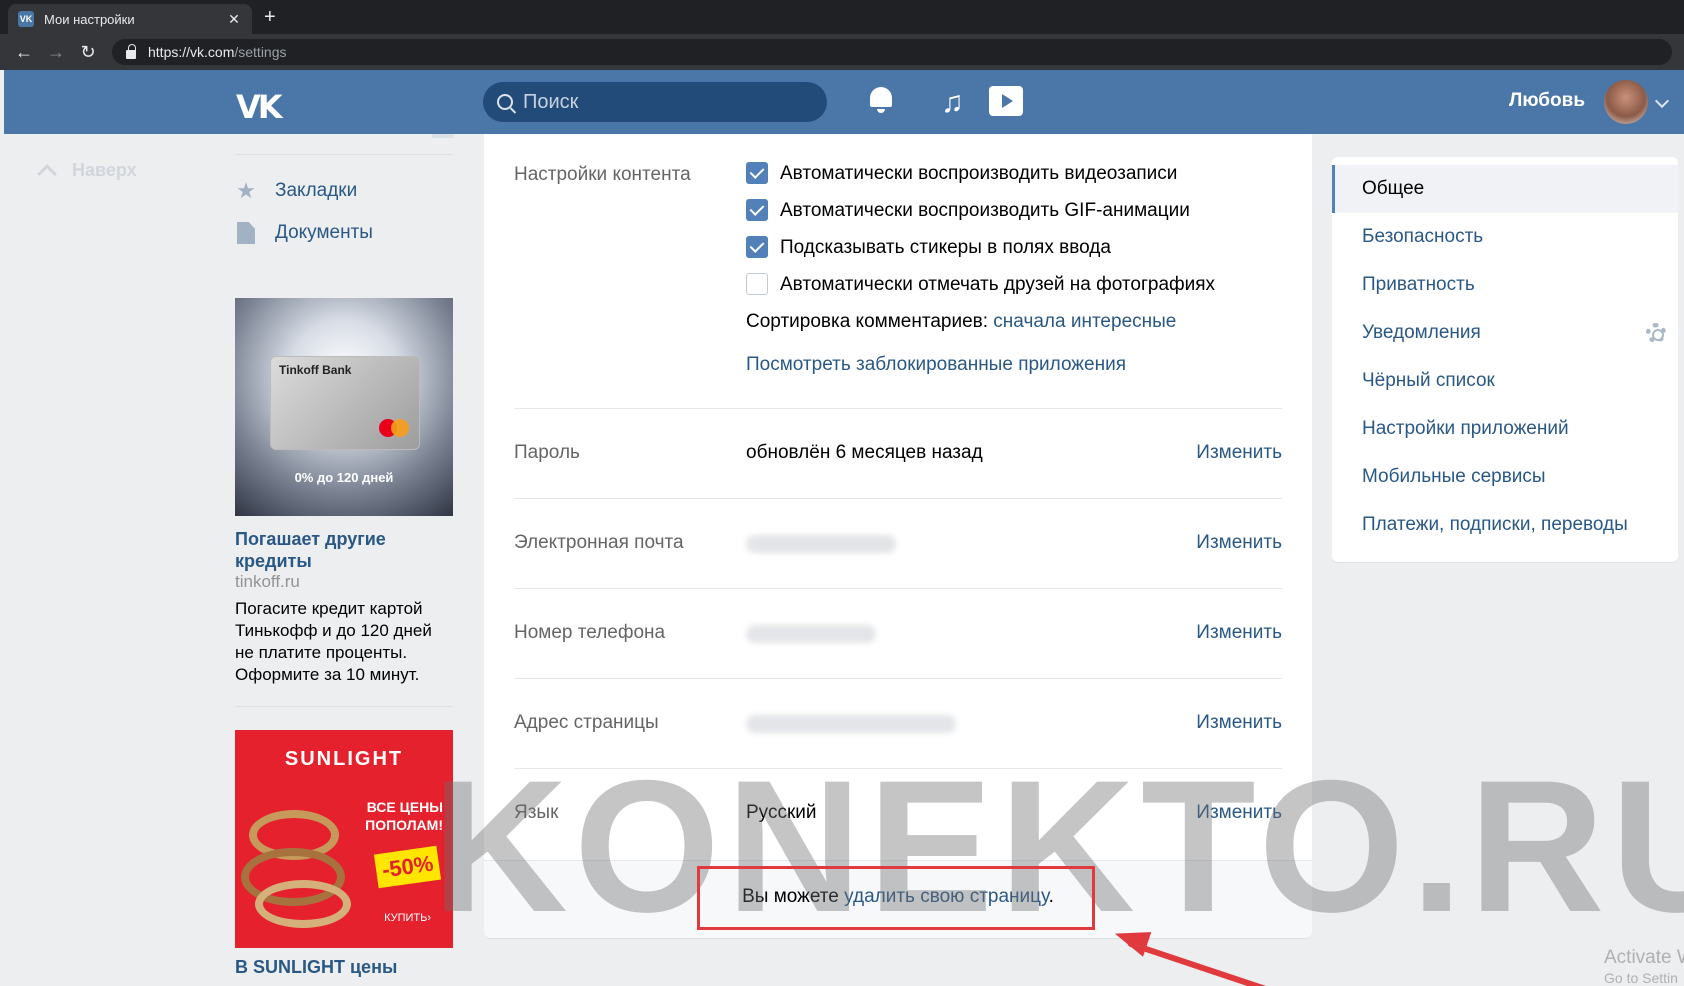 The image size is (1684, 986). I want to click on document-icon, so click(246, 233).